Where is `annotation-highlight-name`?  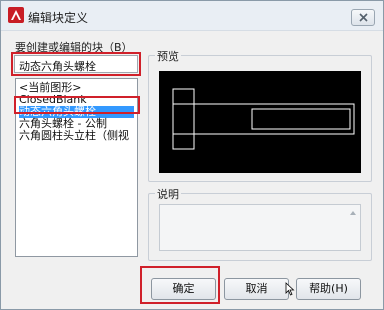 annotation-highlight-name is located at coordinates (76, 64).